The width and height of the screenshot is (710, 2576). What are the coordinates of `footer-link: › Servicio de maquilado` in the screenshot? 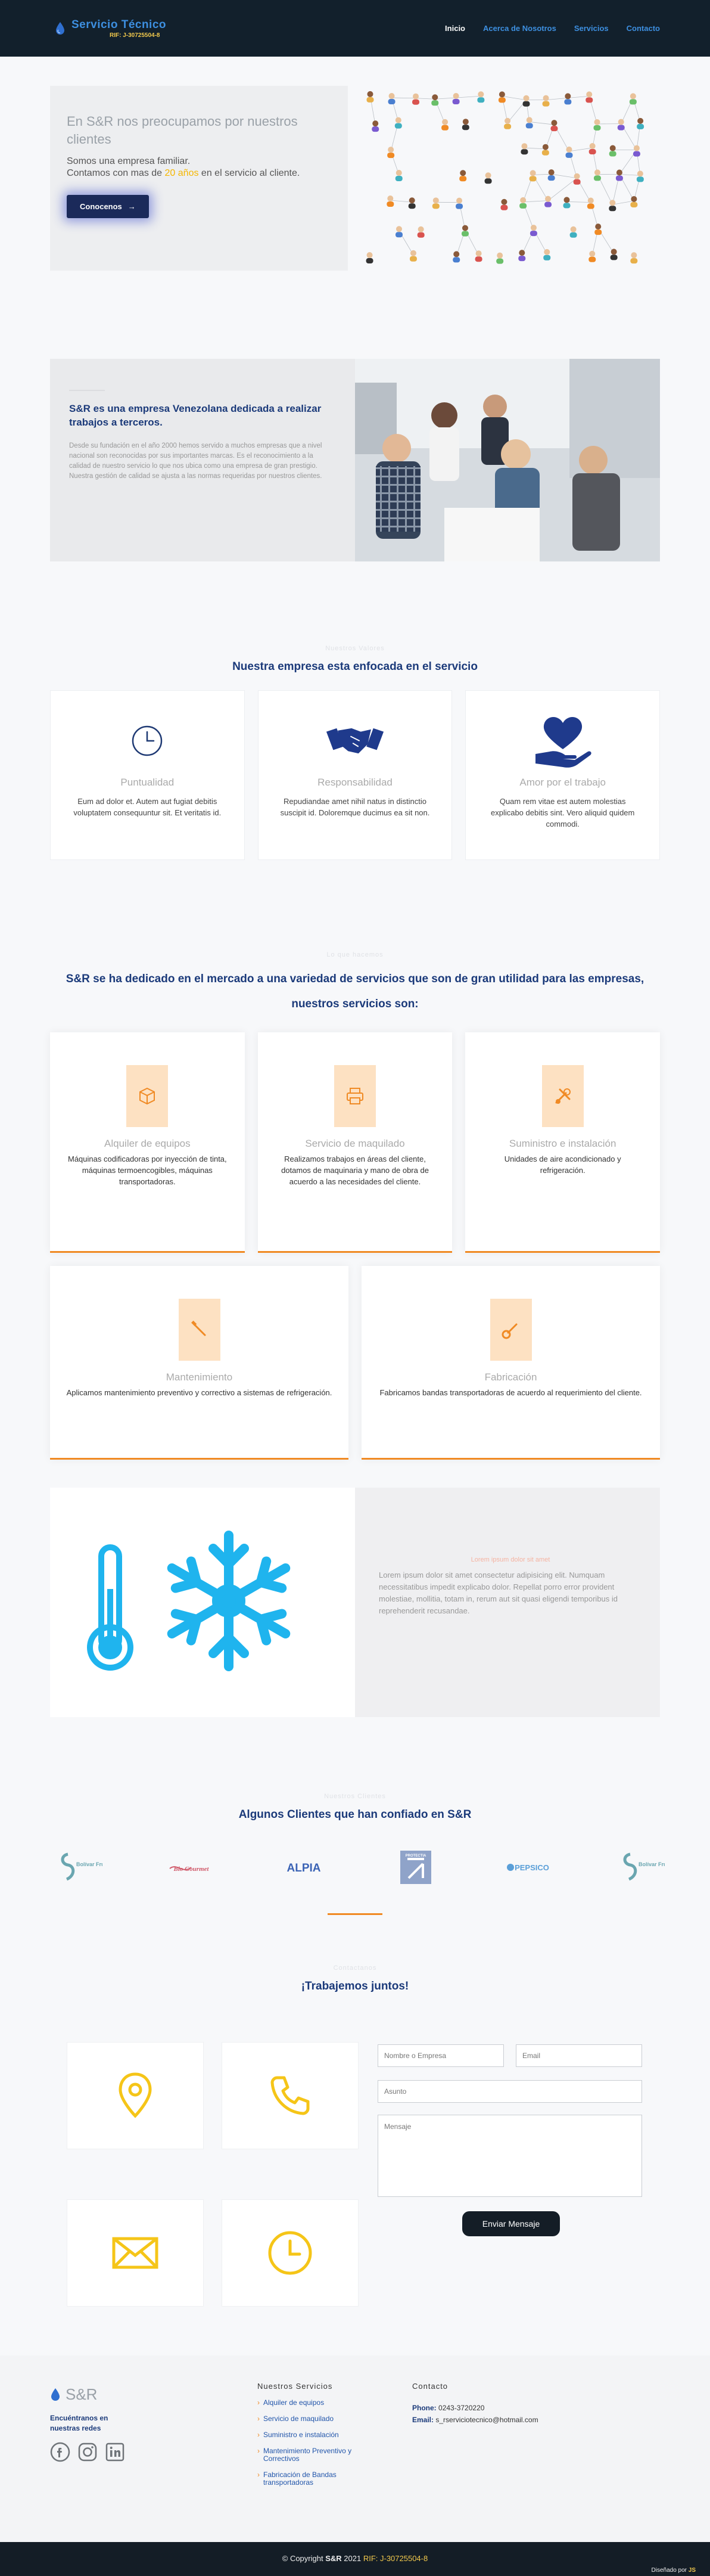 It's located at (313, 2419).